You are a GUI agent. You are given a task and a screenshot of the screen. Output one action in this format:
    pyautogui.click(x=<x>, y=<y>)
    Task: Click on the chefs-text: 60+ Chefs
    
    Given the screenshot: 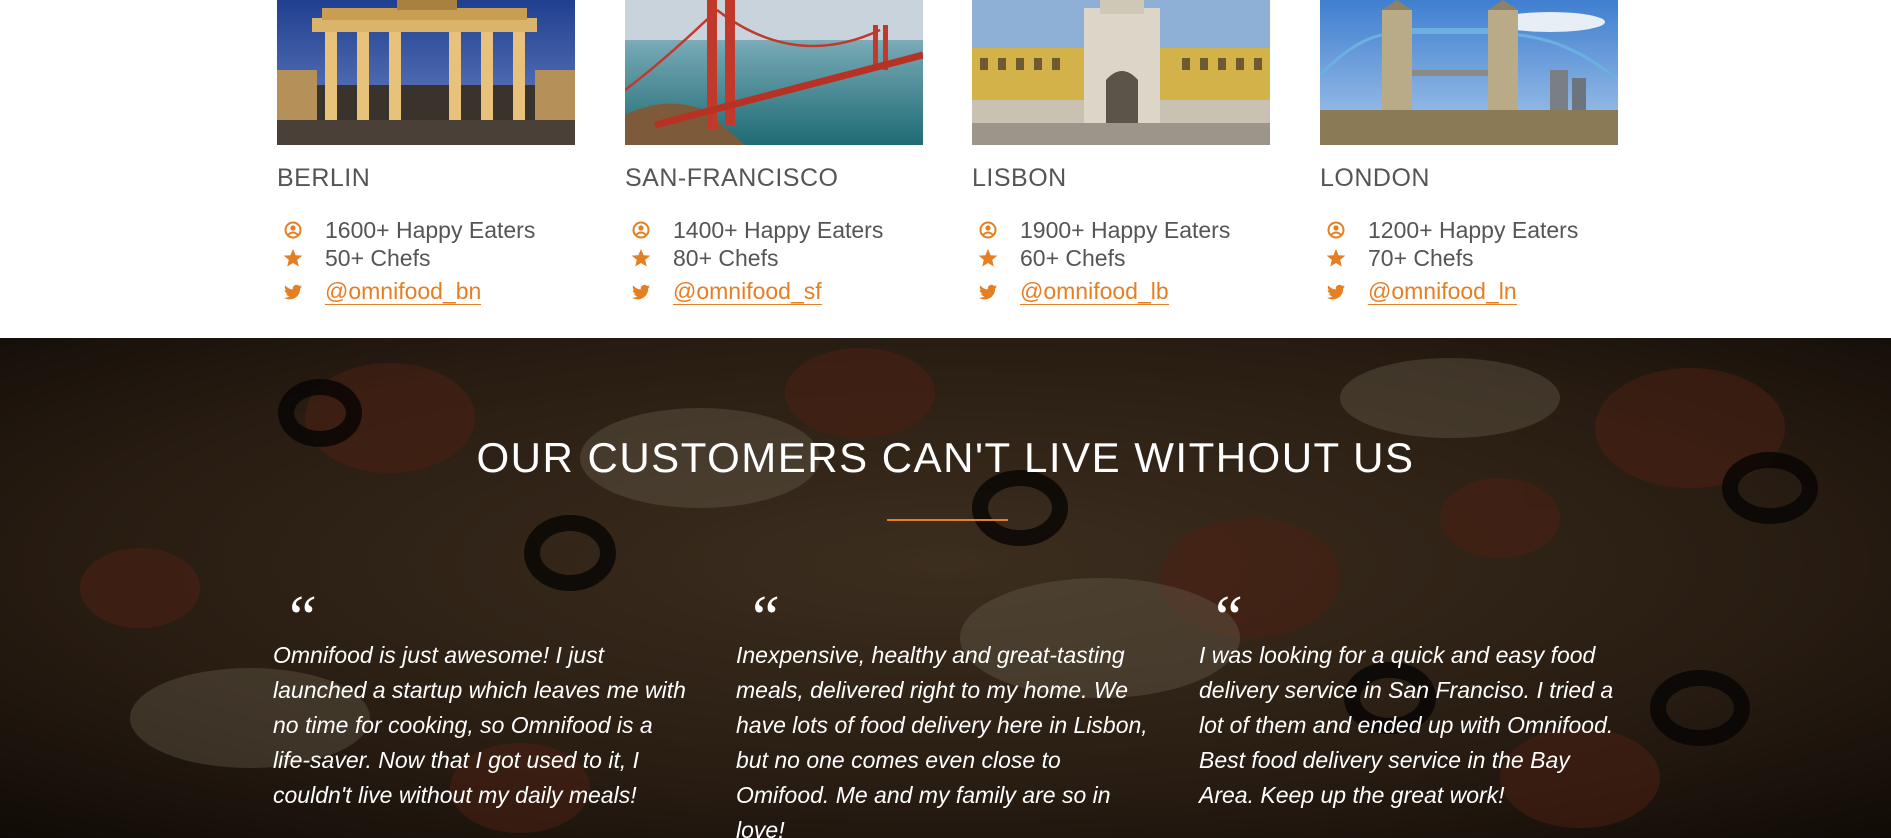 What is the action you would take?
    pyautogui.click(x=1073, y=258)
    